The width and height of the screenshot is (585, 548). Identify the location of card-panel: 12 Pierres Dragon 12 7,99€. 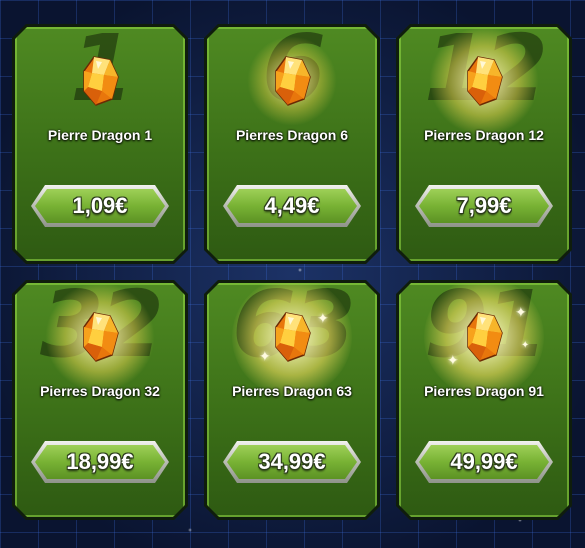
(484, 144).